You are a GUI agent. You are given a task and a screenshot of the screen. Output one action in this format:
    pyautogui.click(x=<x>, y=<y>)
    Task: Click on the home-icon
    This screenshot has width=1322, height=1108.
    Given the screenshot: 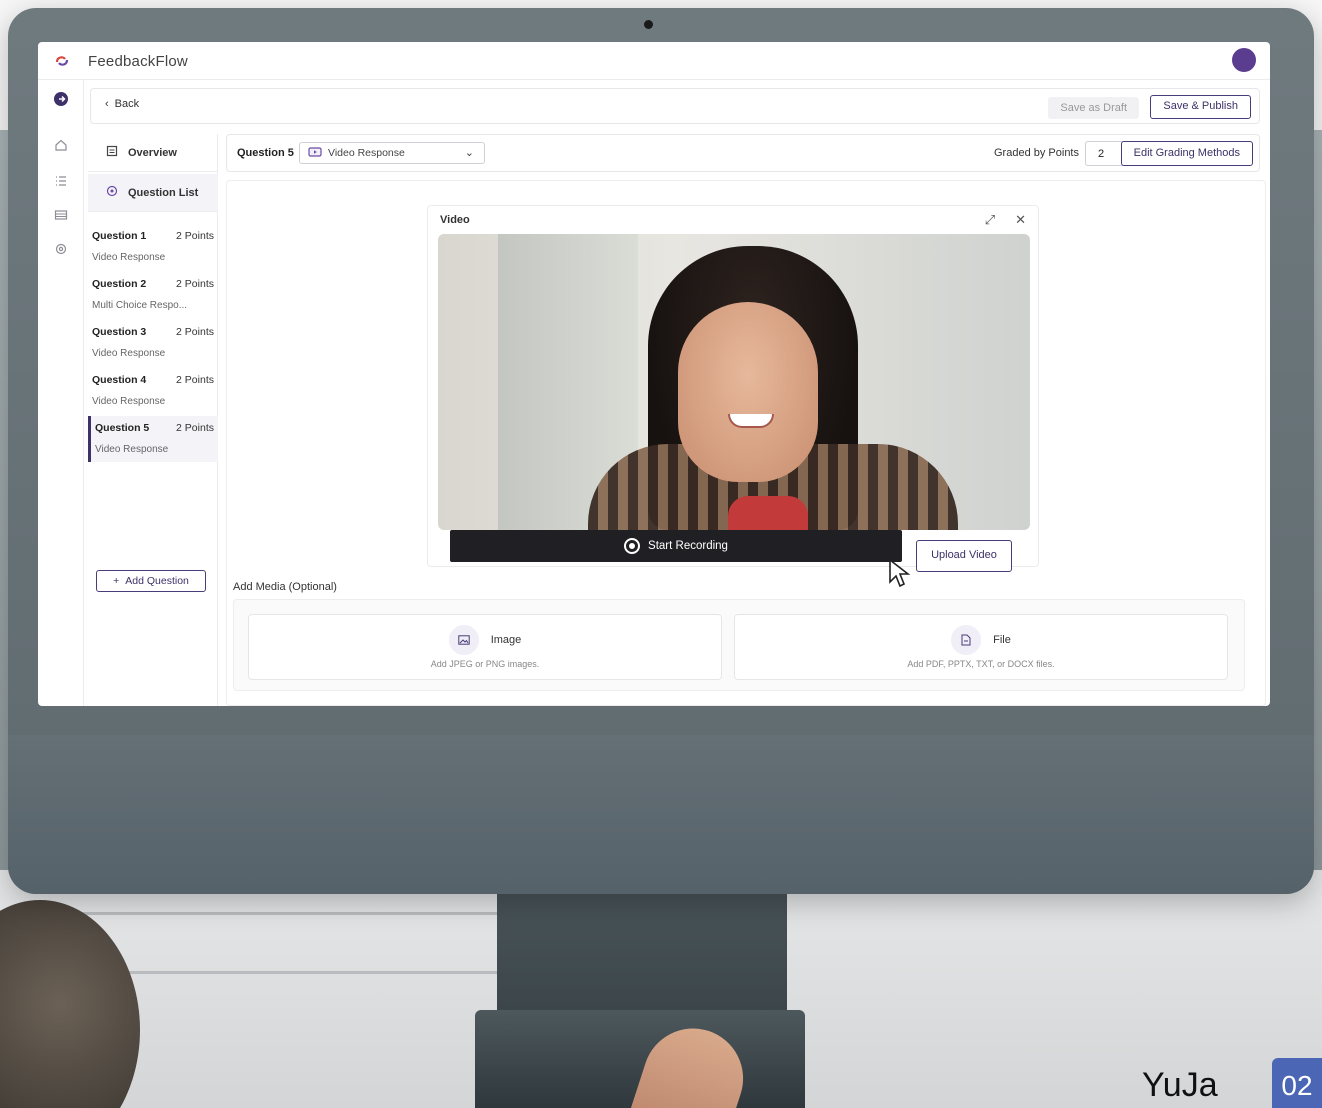 What is the action you would take?
    pyautogui.click(x=61, y=146)
    